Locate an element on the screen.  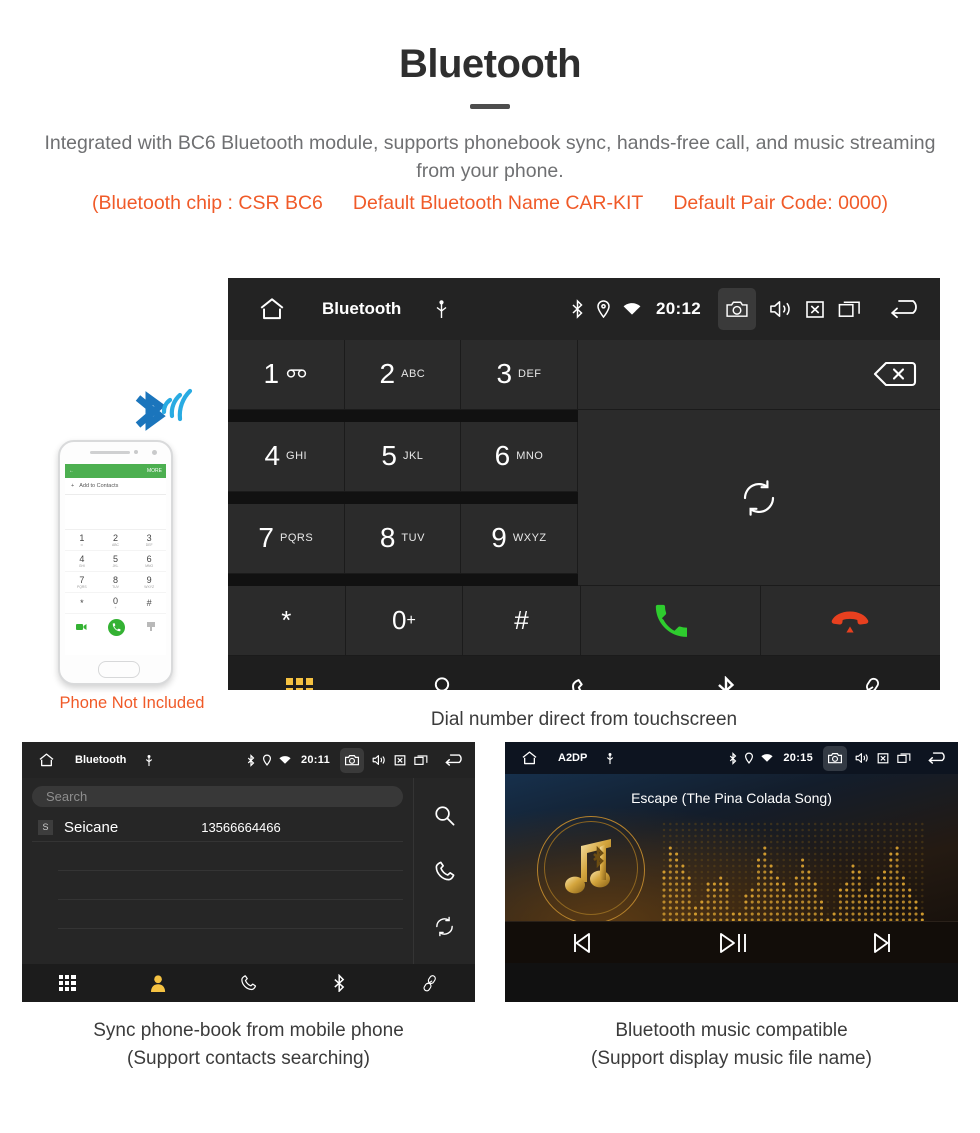
dial-key-digit: 7 is located at coordinates (266, 538).